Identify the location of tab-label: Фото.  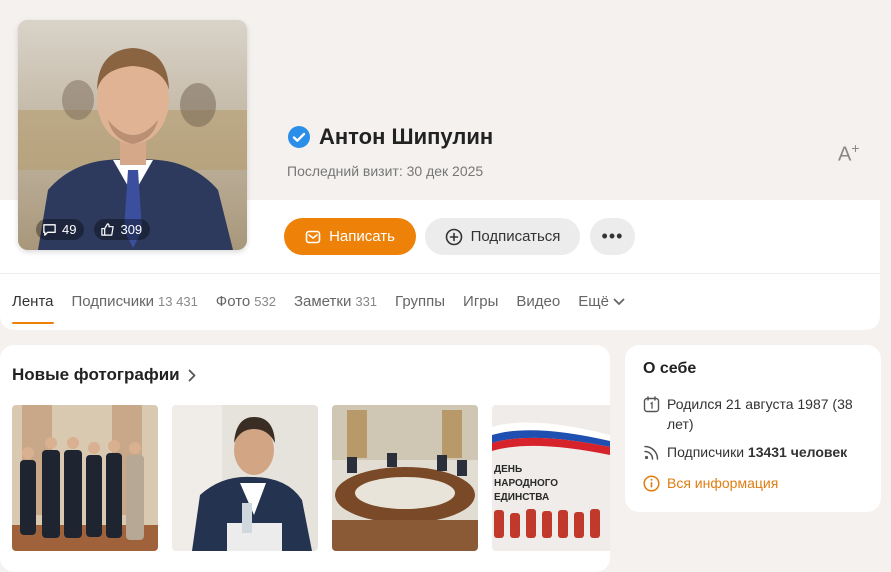
(233, 301).